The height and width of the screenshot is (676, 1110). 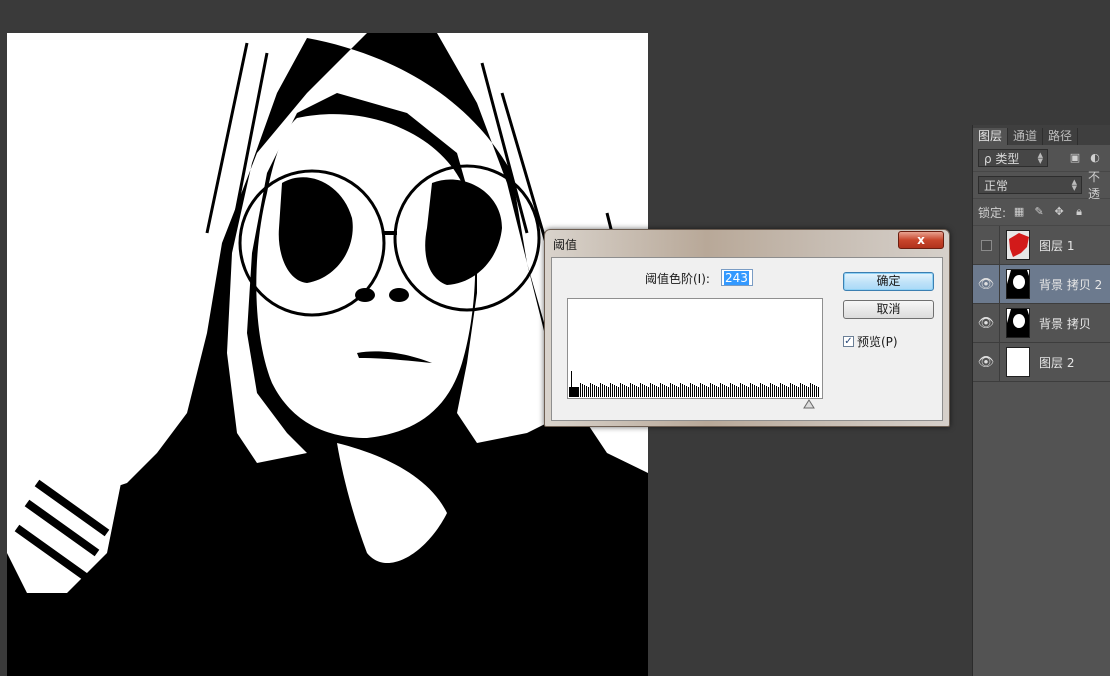 What do you see at coordinates (1057, 362) in the screenshot?
I see `layer-name: 图层 2` at bounding box center [1057, 362].